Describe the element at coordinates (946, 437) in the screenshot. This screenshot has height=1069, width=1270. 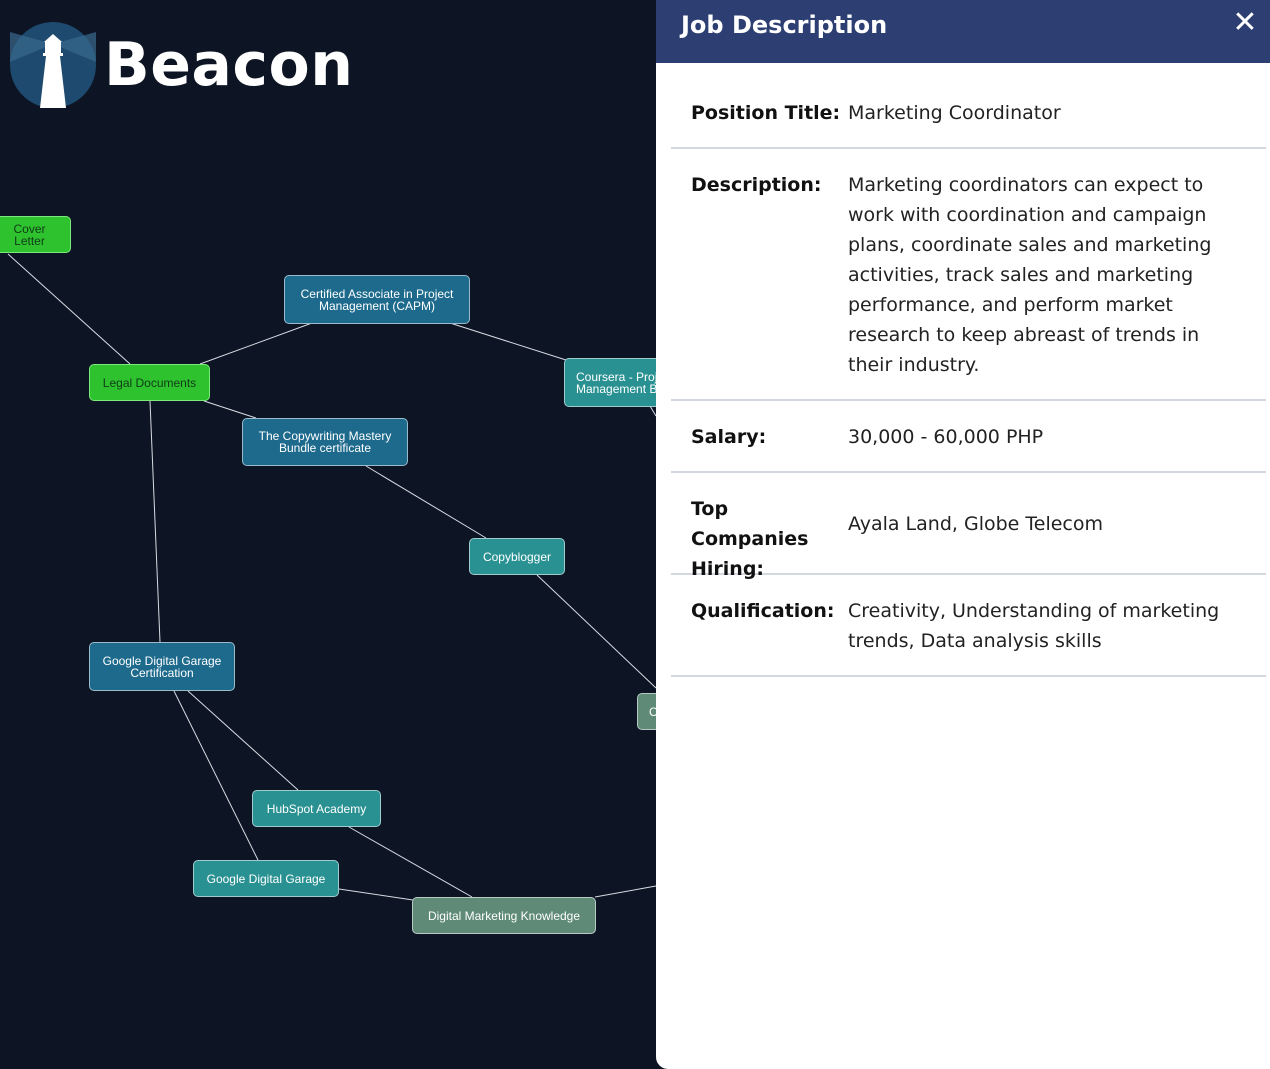
I see `salary-value: 30,000 - 60,000 PHP` at that location.